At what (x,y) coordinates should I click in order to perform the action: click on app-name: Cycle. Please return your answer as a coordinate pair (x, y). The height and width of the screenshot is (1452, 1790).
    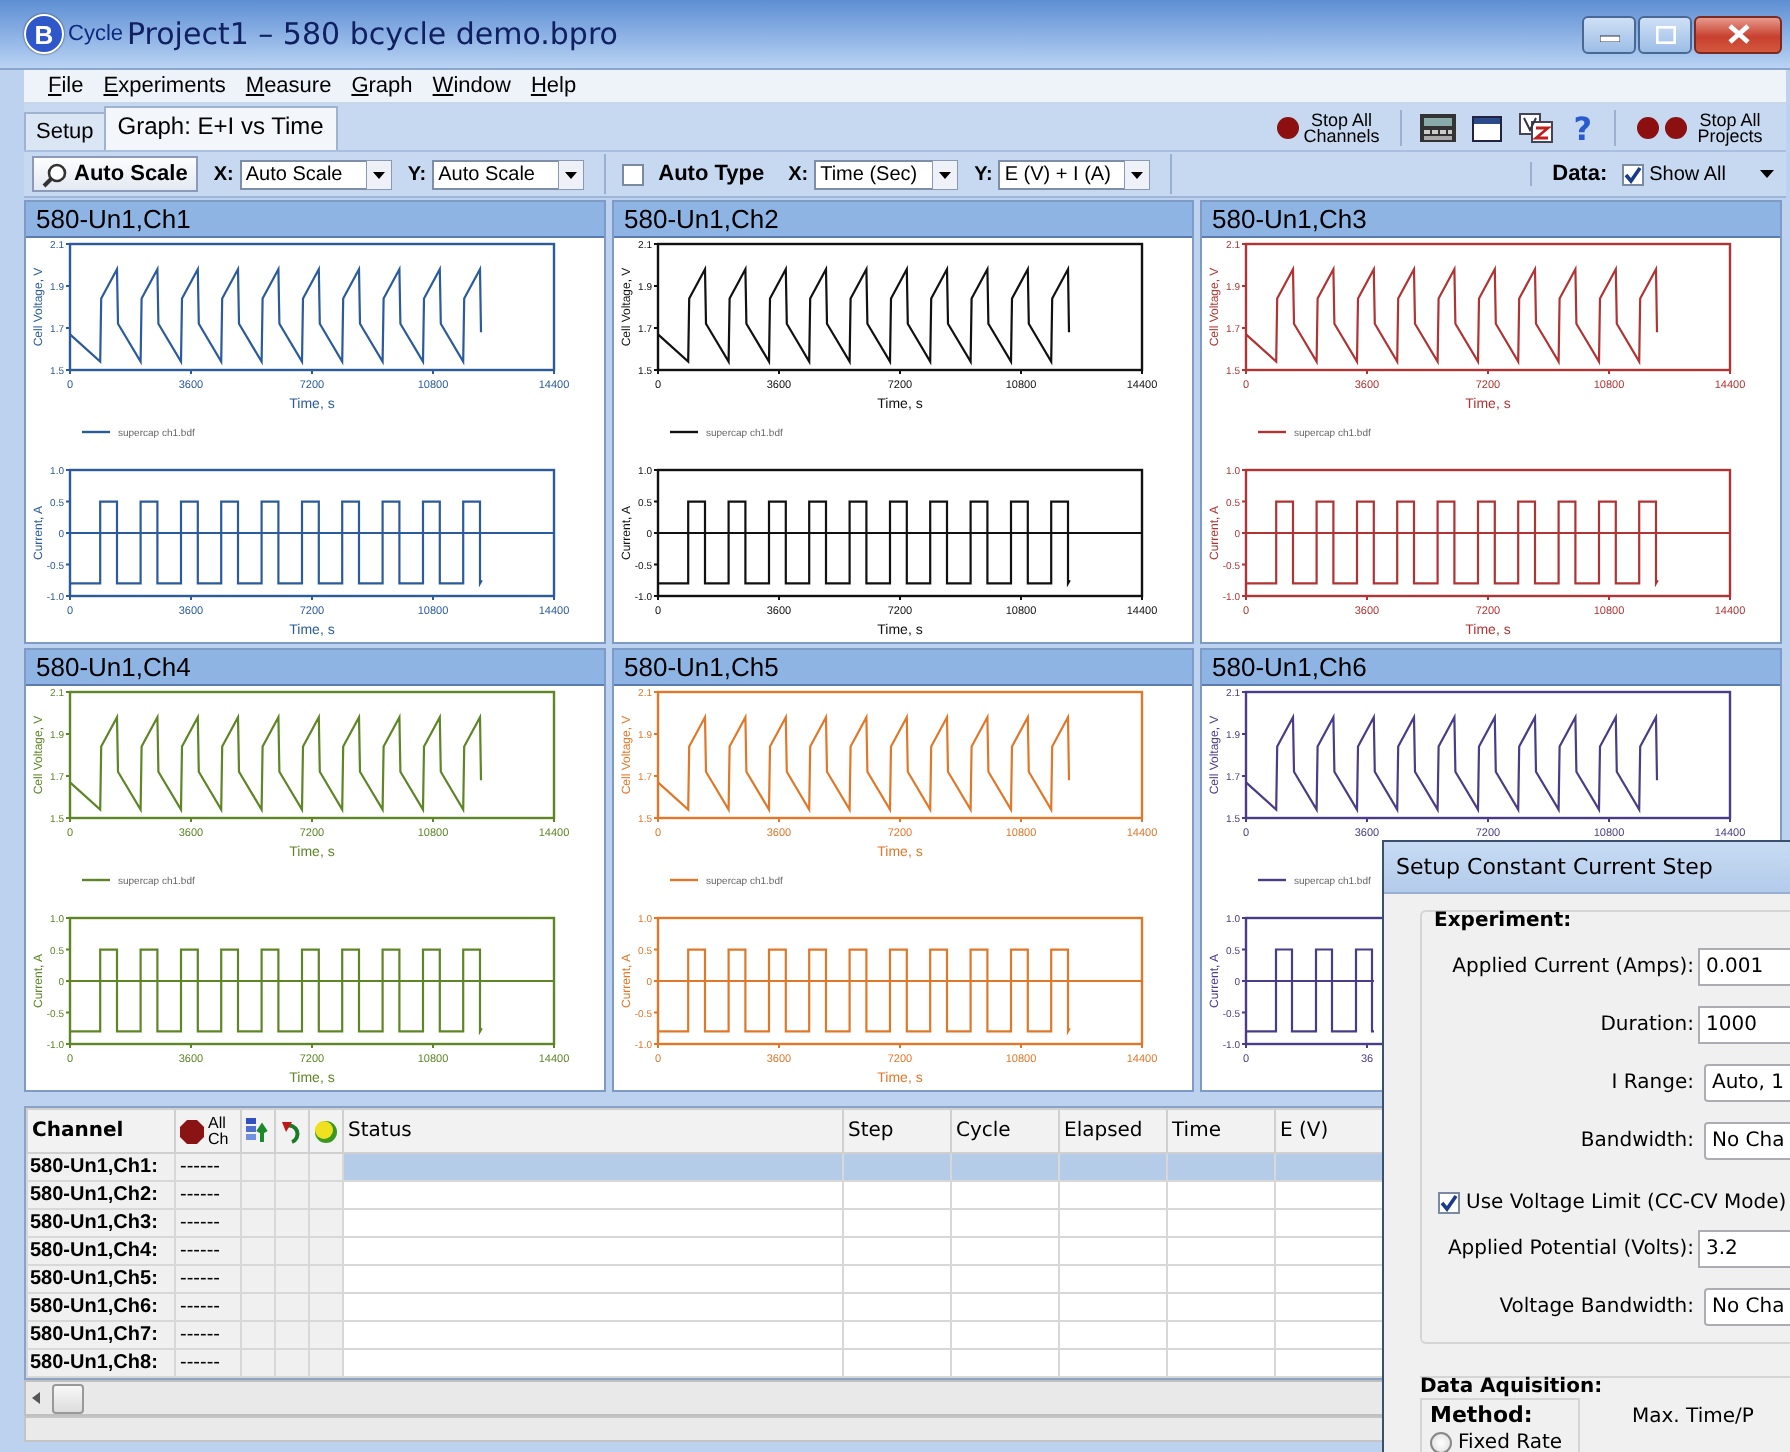
    Looking at the image, I should click on (96, 34).